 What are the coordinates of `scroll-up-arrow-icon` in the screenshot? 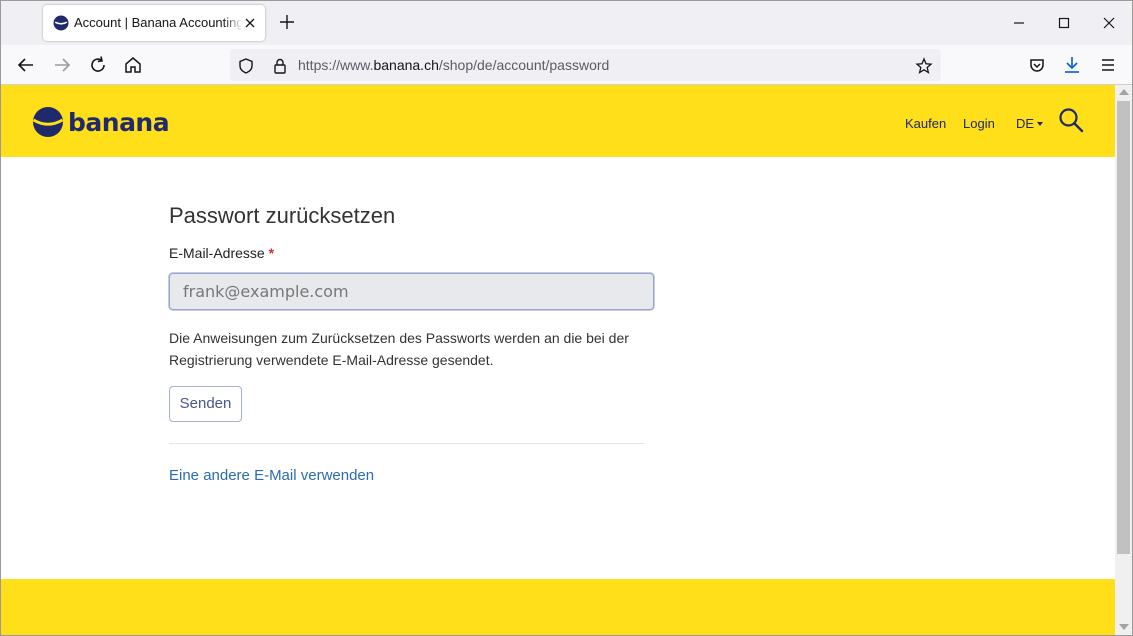 It's located at (1124, 92).